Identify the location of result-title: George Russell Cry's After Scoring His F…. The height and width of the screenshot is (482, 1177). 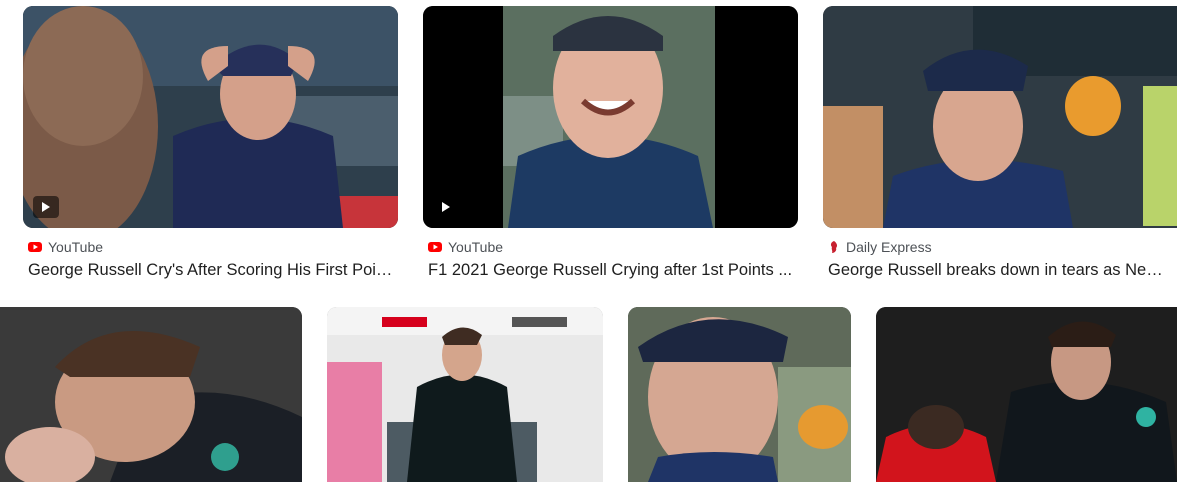
(210, 270).